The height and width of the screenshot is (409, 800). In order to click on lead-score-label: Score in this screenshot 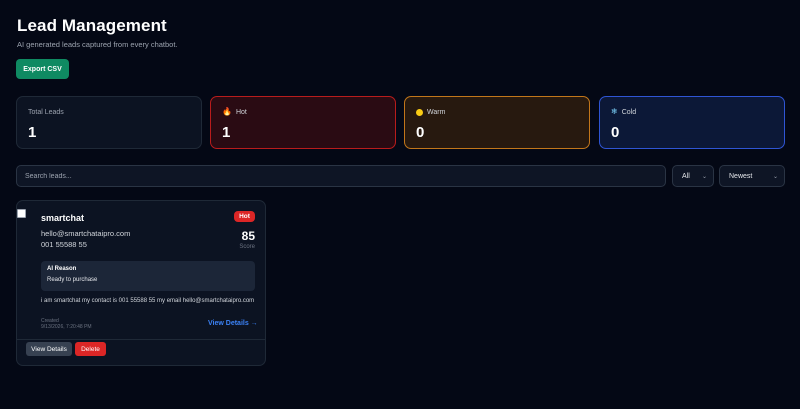, I will do `click(247, 247)`.